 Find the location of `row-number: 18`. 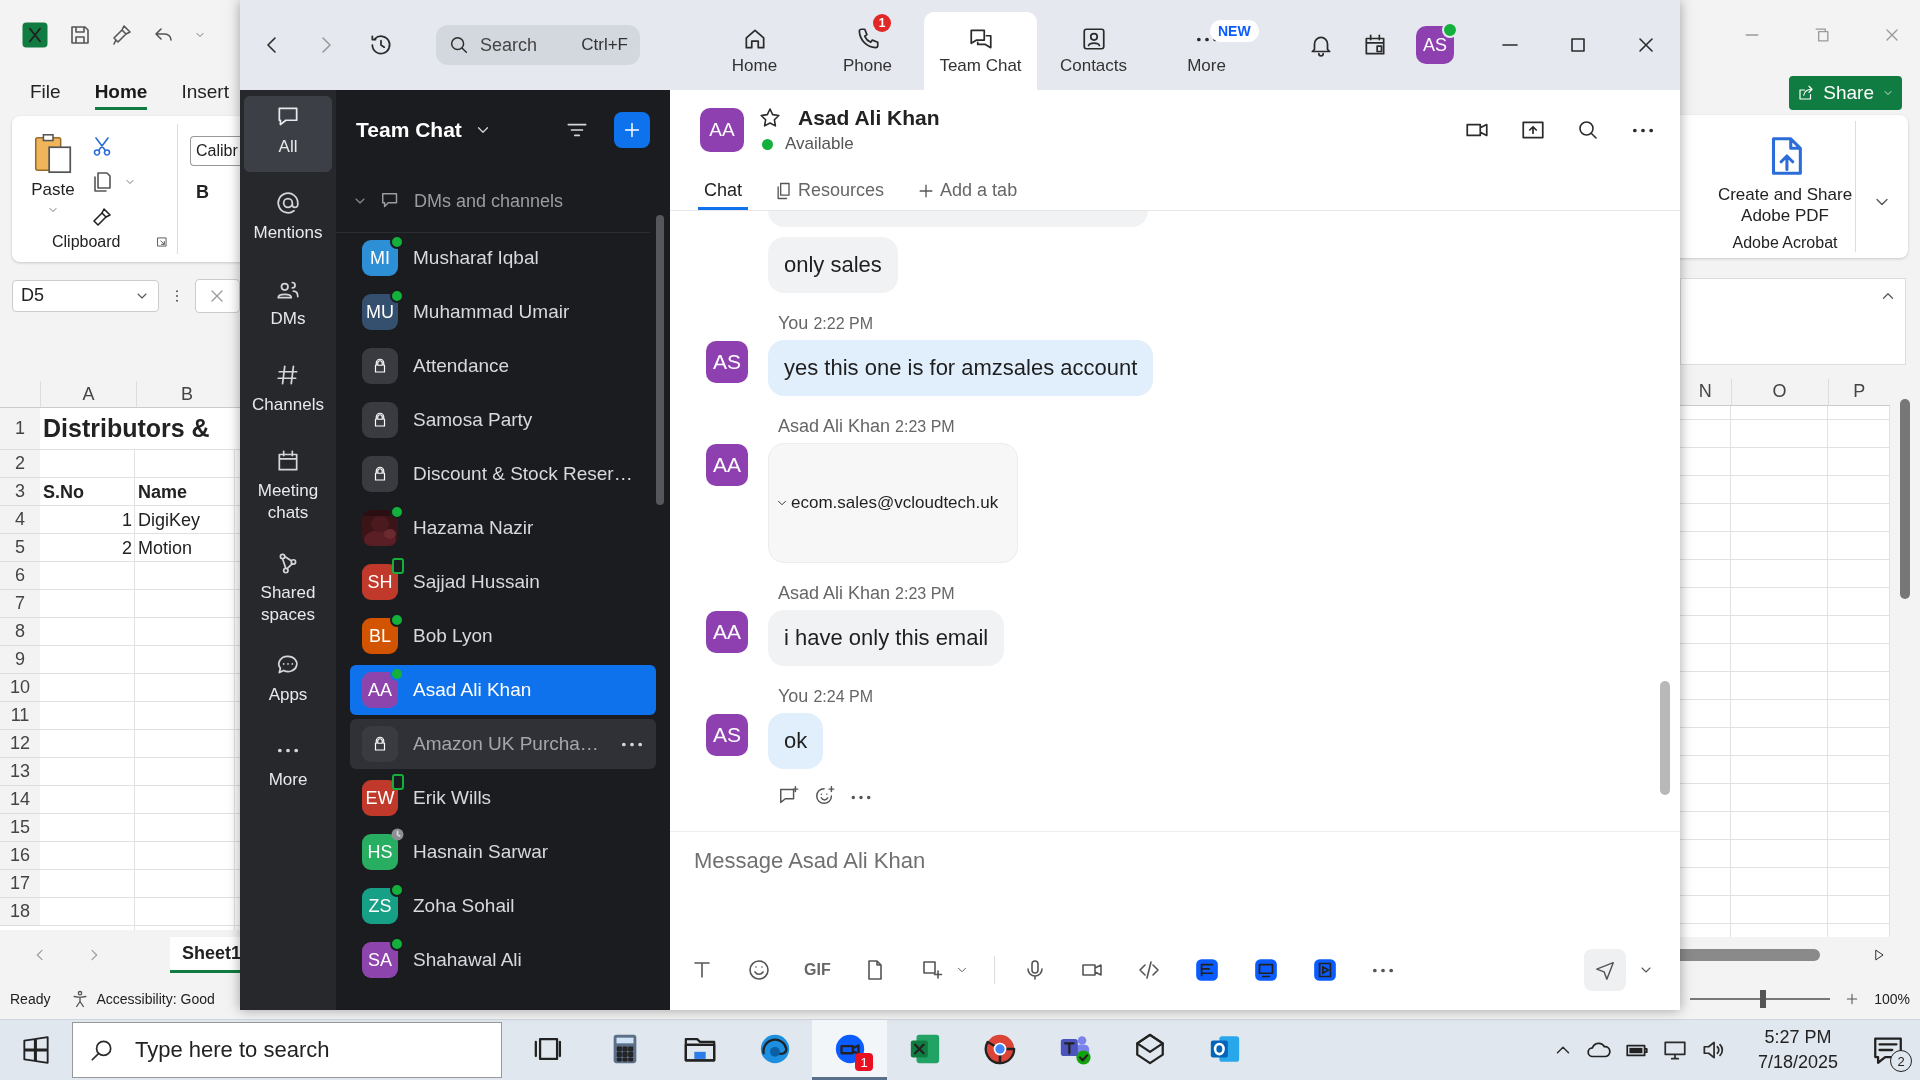

row-number: 18 is located at coordinates (20, 912).